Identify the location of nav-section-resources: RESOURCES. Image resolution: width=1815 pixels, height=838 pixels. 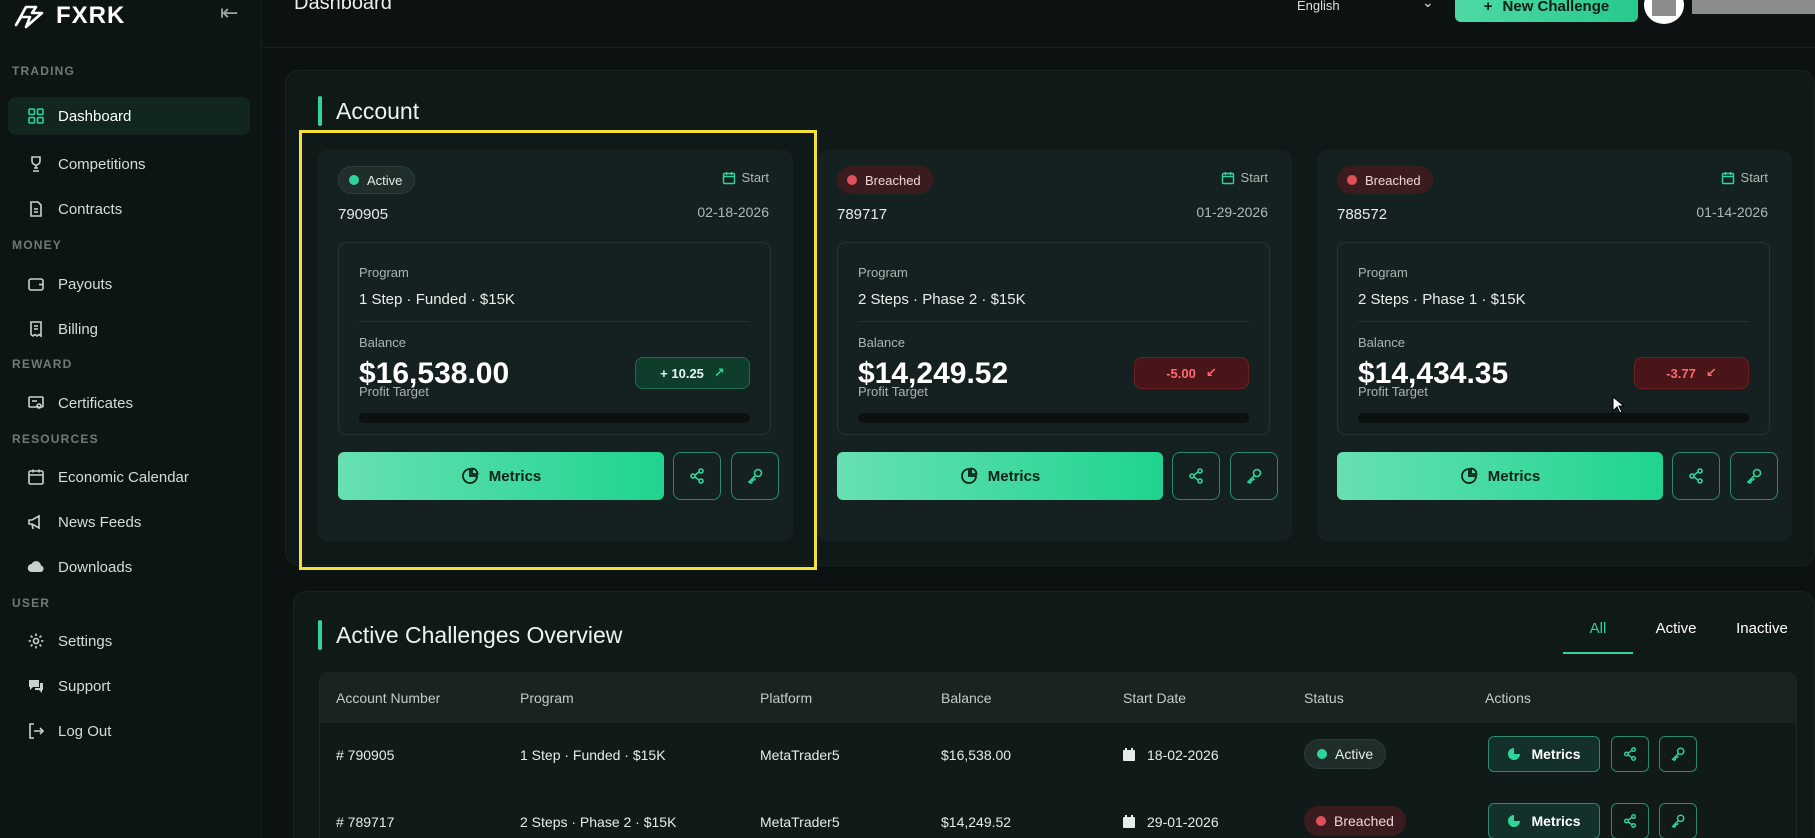
(55, 439).